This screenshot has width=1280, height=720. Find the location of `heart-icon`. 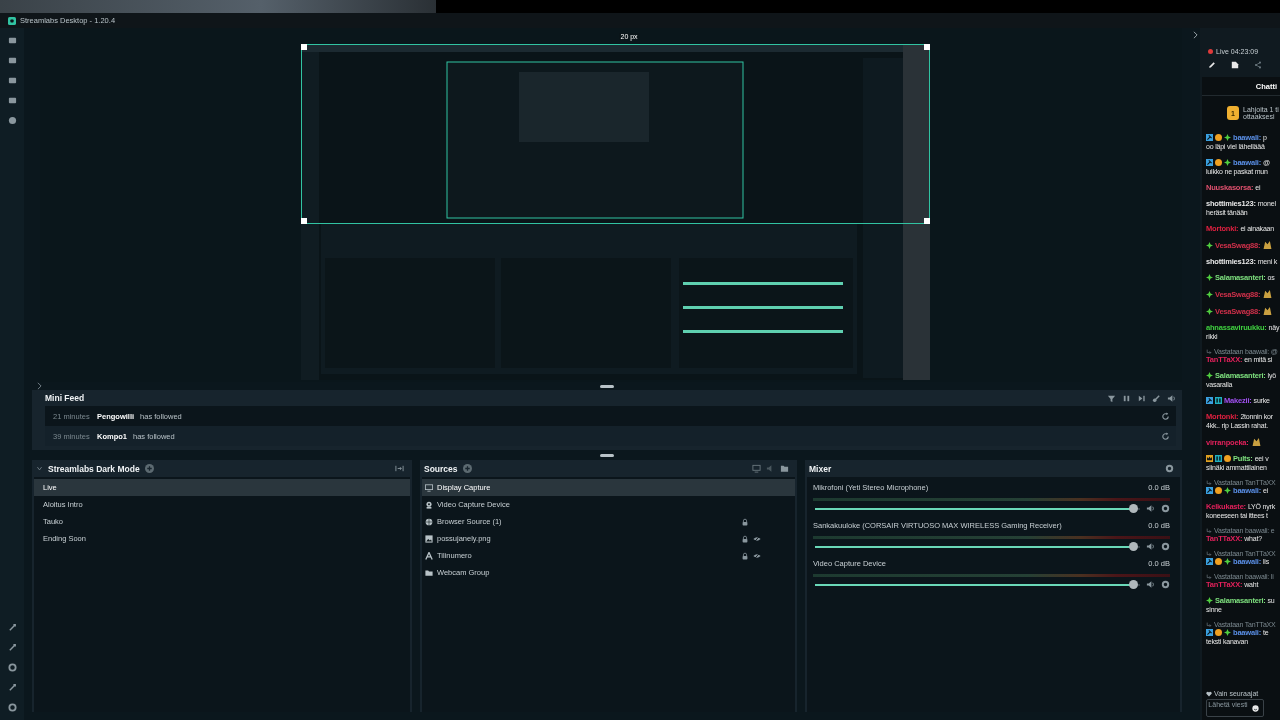

heart-icon is located at coordinates (1209, 693).